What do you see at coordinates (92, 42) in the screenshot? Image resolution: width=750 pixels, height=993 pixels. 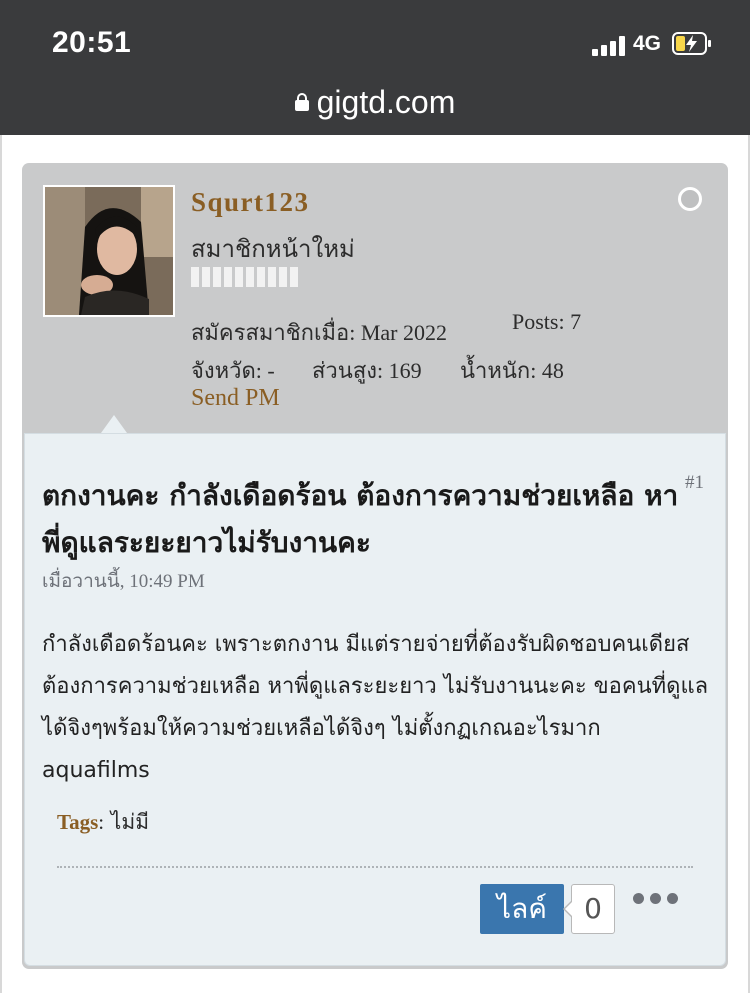 I see `status-time: 20:51` at bounding box center [92, 42].